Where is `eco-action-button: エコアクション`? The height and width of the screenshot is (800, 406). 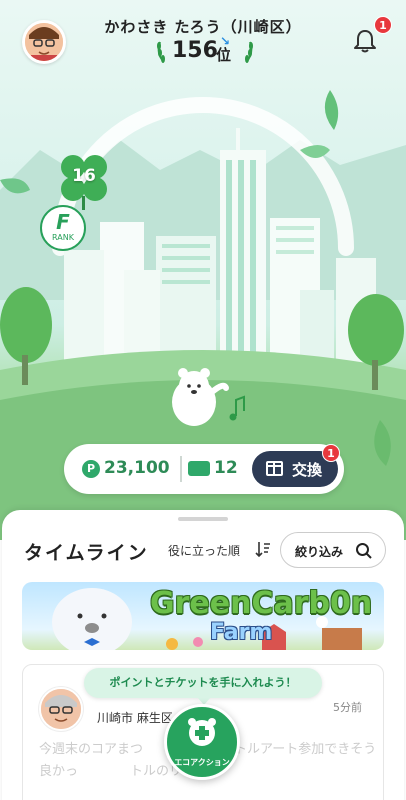 eco-action-button: エコアクション is located at coordinates (202, 742).